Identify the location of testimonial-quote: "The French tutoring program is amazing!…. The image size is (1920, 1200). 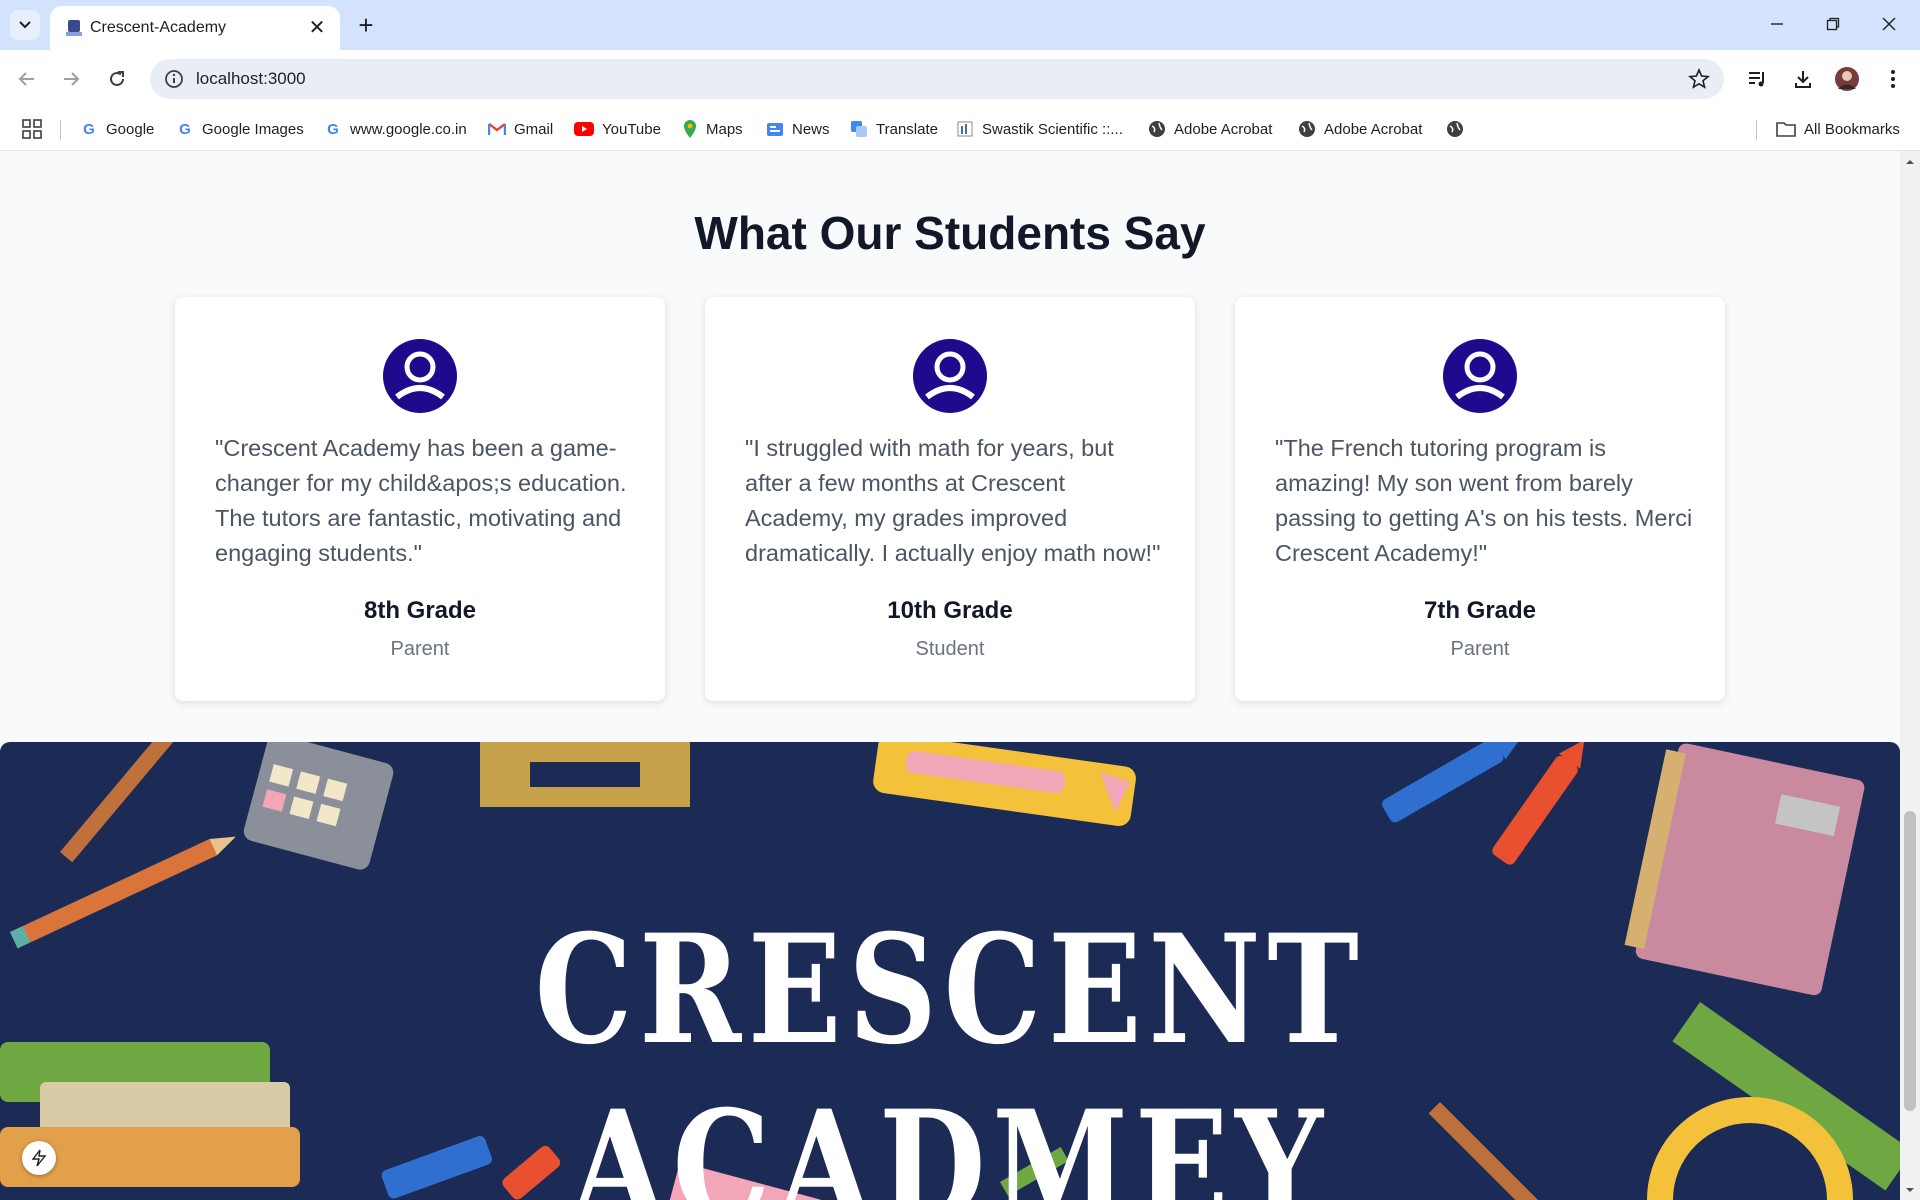
(1484, 500).